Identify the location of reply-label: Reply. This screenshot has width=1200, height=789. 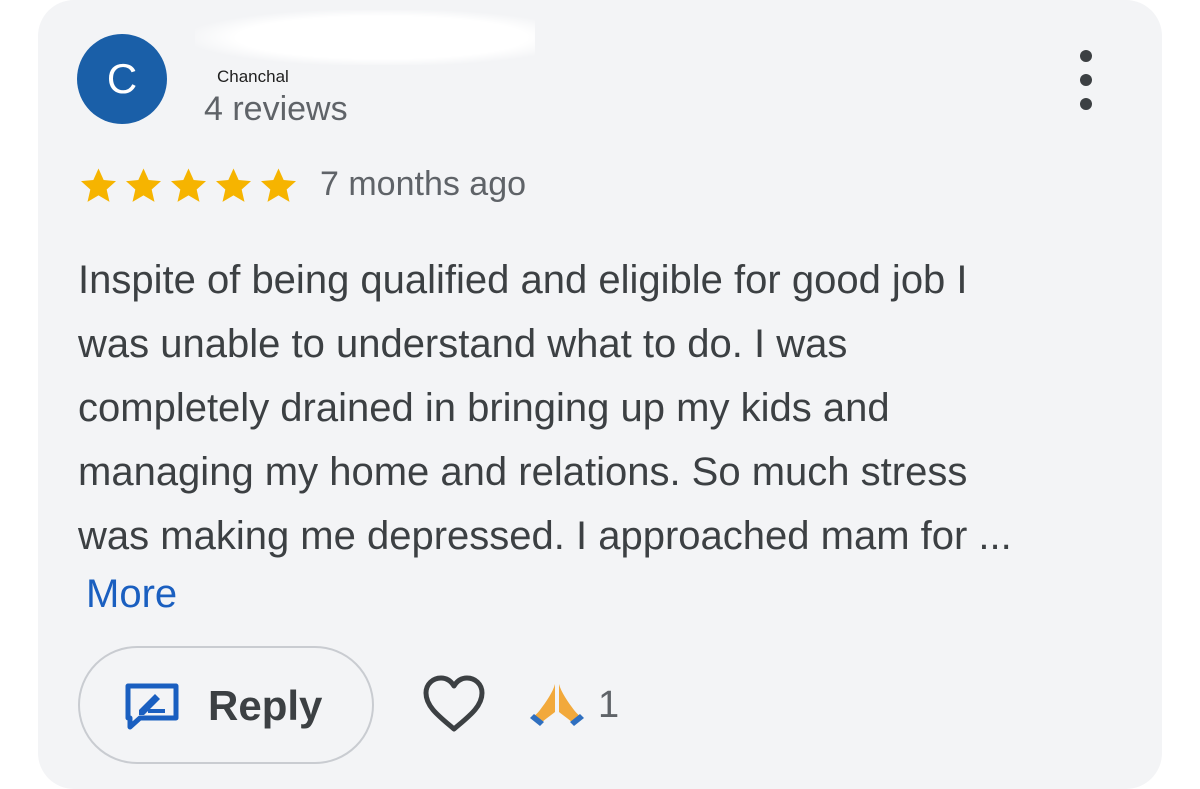
(265, 705).